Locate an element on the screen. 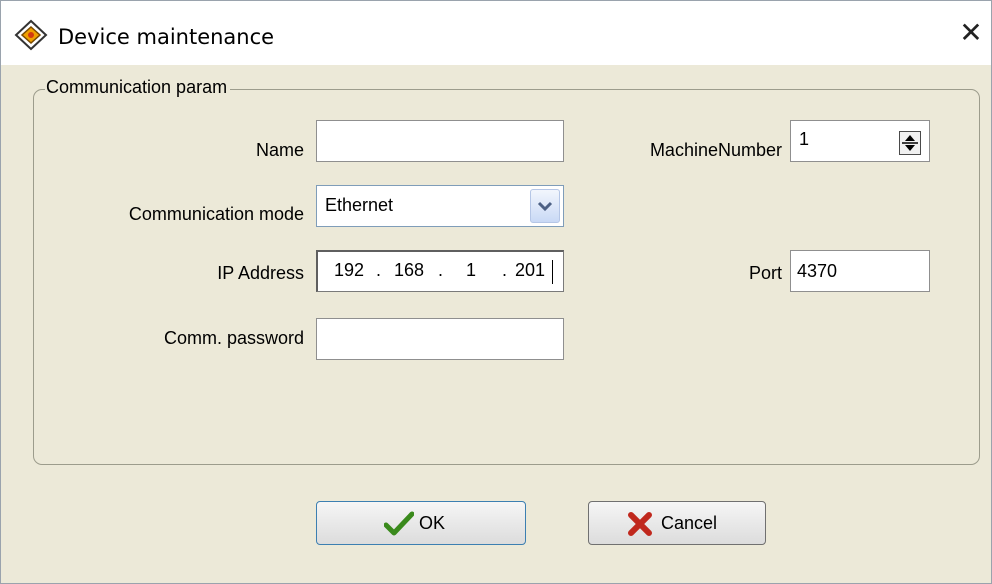  comm-mode-label: Communication mode is located at coordinates (216, 214).